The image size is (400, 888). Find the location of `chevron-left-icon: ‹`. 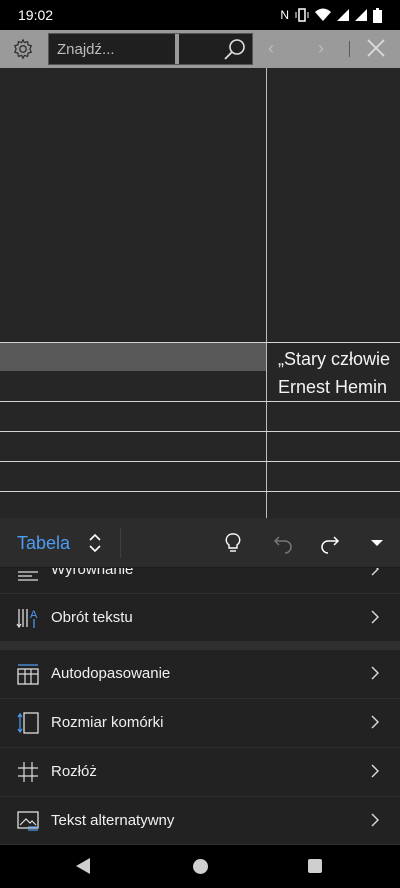

chevron-left-icon: ‹ is located at coordinates (271, 48).